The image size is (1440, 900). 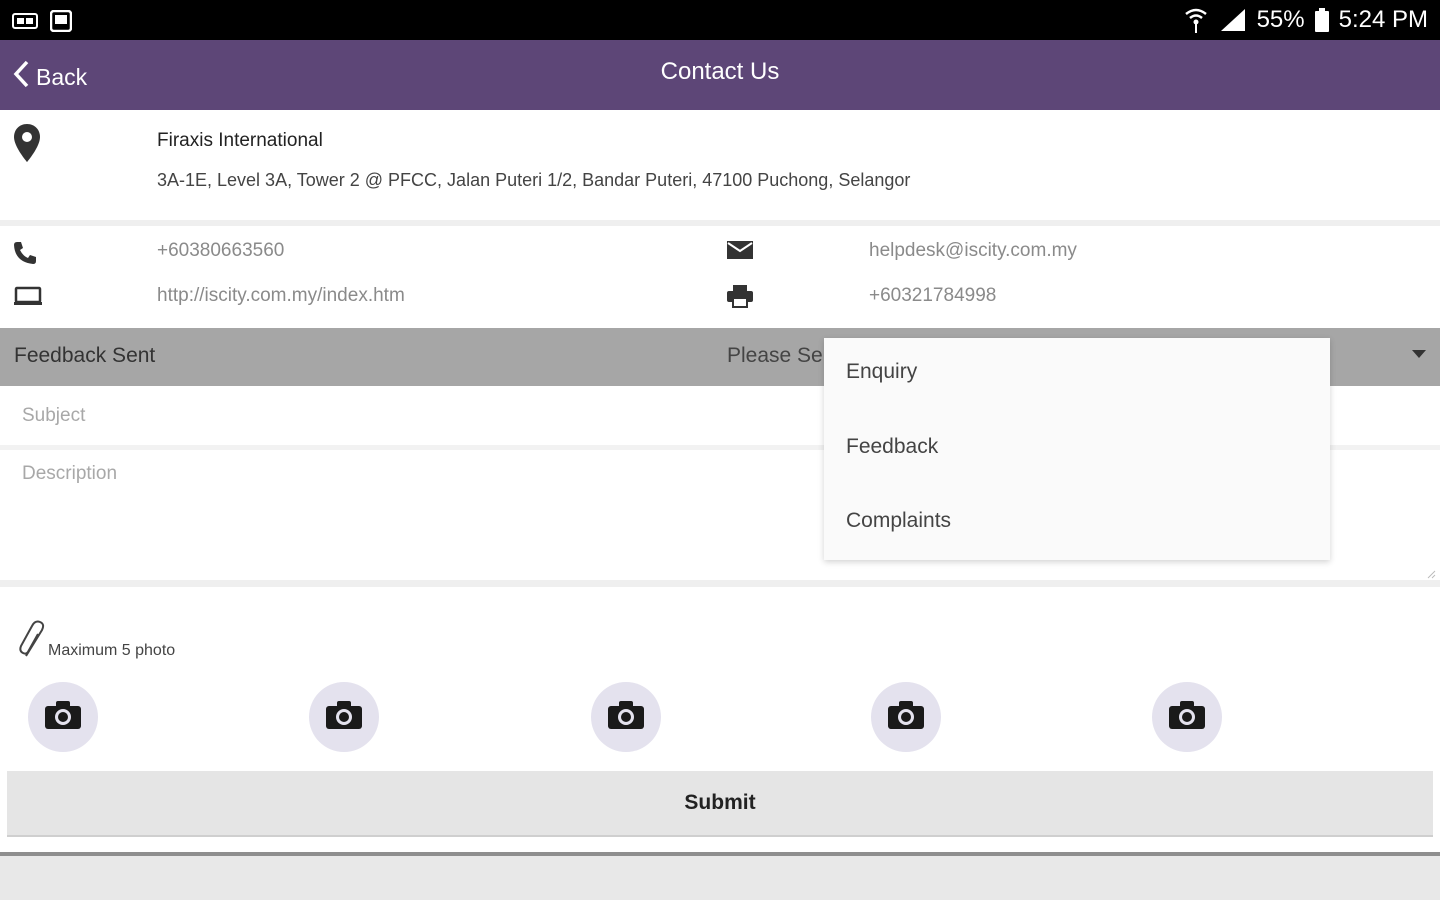 What do you see at coordinates (776, 356) in the screenshot?
I see `feedback-type-select: Please Select` at bounding box center [776, 356].